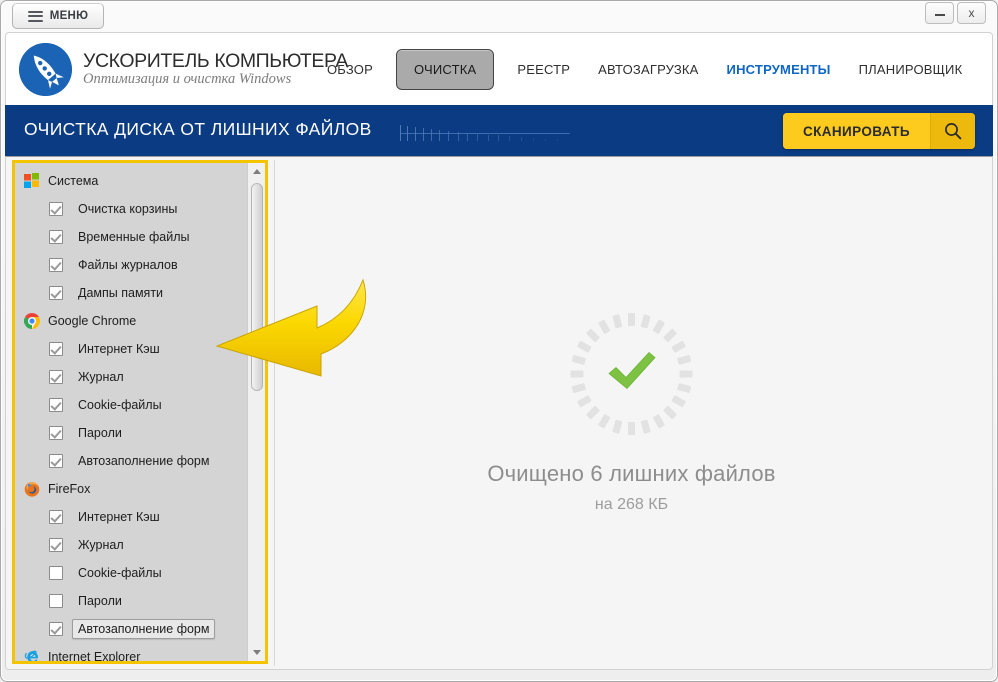  I want to click on ruler-decoration, so click(485, 131).